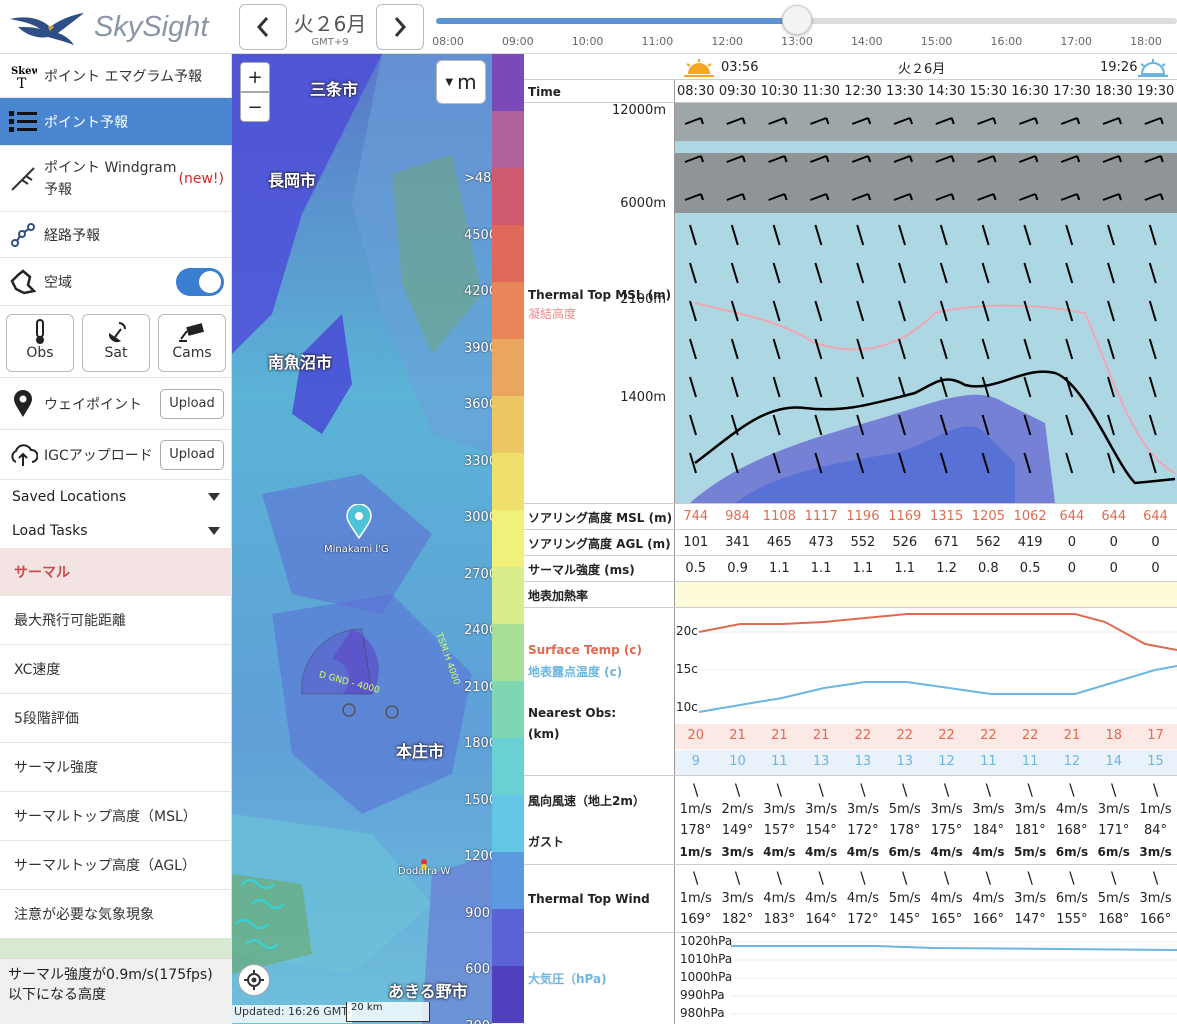  Describe the element at coordinates (461, 82) in the screenshot. I see `unit-selector: ▼ m` at that location.